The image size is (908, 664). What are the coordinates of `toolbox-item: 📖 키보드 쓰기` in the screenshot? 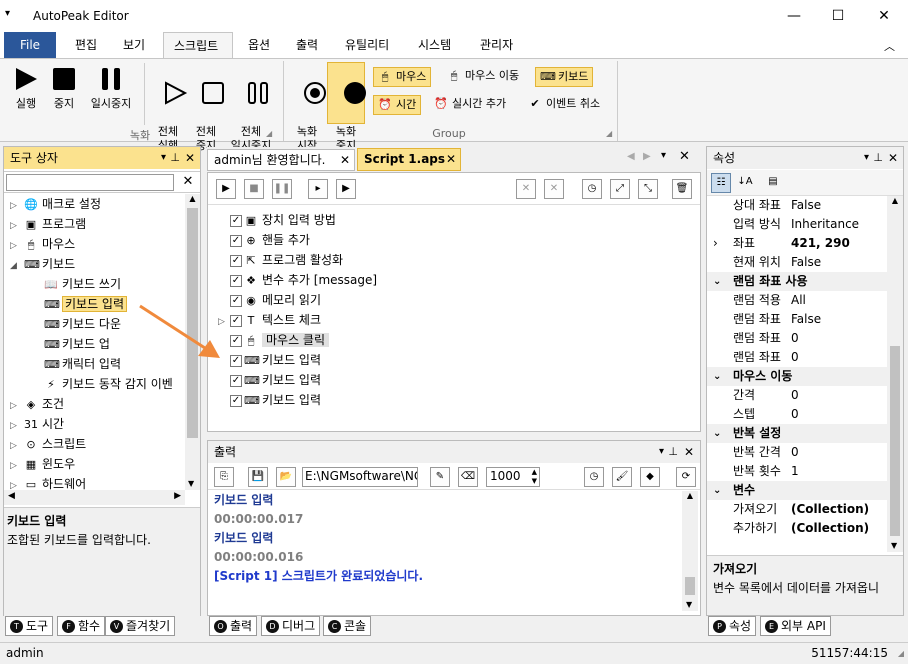 It's located at (94, 284).